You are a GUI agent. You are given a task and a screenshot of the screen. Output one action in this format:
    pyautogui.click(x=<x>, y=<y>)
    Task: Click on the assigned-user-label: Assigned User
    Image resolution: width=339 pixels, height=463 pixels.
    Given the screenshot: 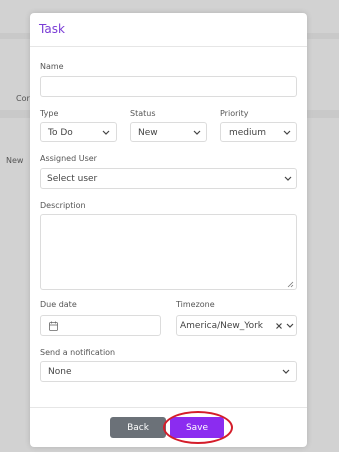 What is the action you would take?
    pyautogui.click(x=68, y=158)
    